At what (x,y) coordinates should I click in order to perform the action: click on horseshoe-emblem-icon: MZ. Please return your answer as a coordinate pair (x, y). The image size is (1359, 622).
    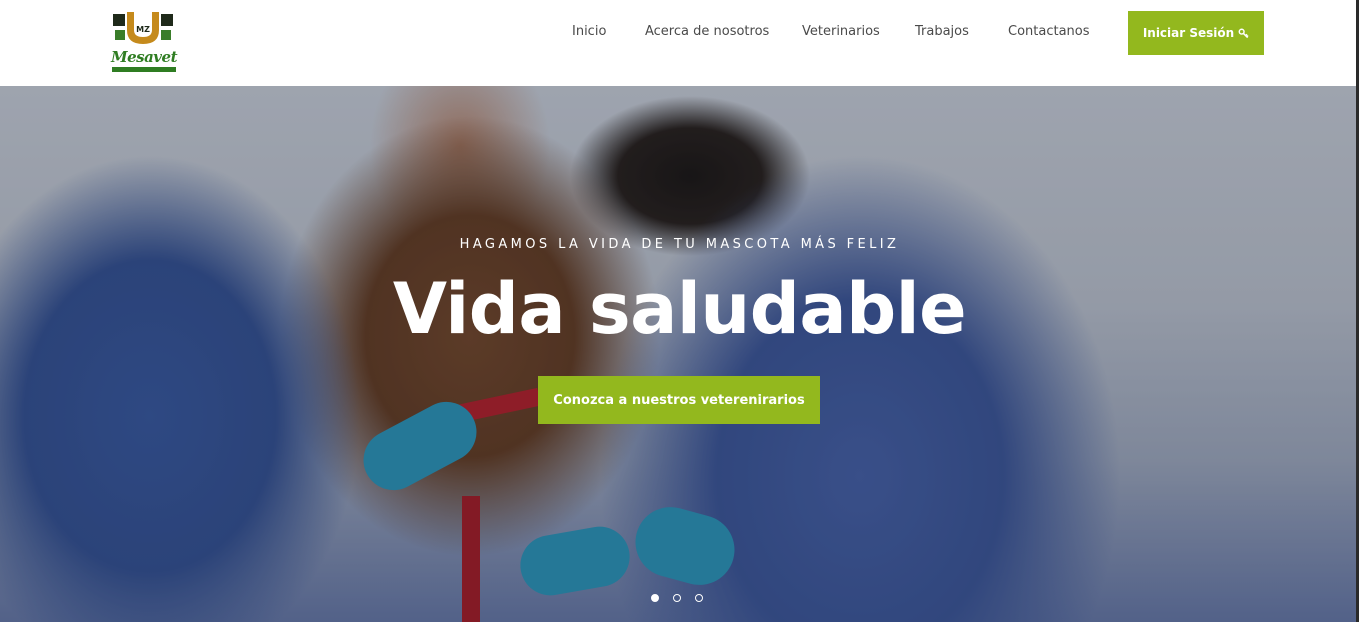
    Looking at the image, I should click on (143, 28).